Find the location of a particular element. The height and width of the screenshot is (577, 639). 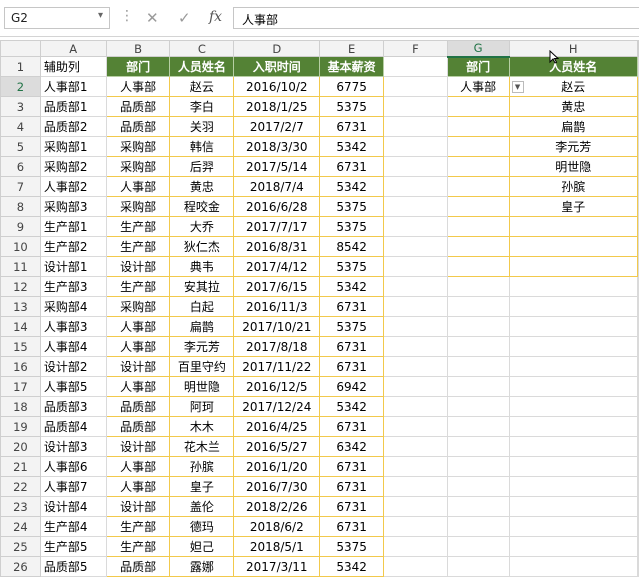

row-header: 6 is located at coordinates (20, 166).